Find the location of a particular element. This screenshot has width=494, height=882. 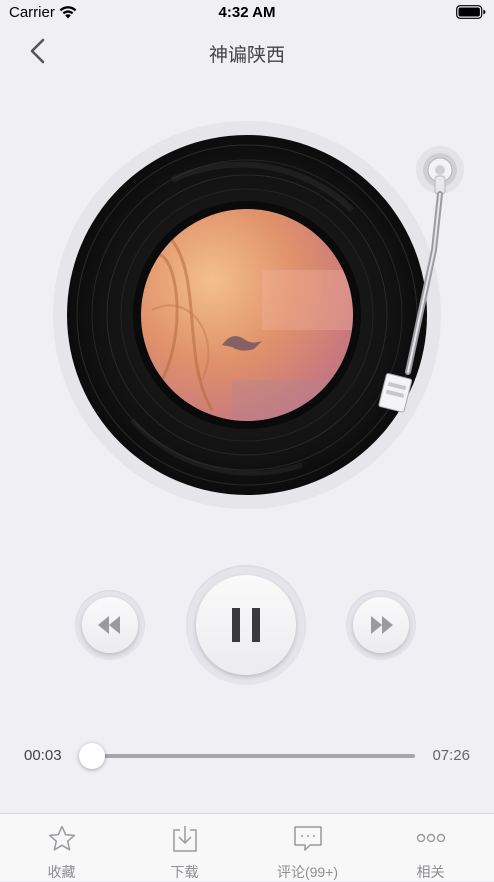

tab-favorite: 收藏 is located at coordinates (61, 847).